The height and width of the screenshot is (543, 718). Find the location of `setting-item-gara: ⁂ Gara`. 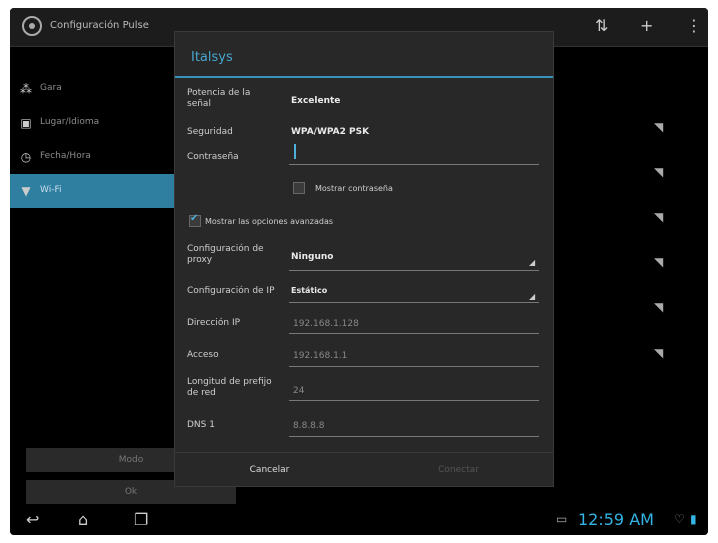

setting-item-gara: ⁂ Gara is located at coordinates (104, 89).